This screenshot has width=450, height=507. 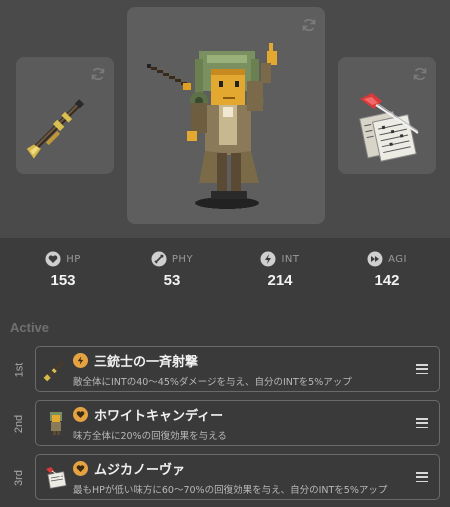 What do you see at coordinates (237, 423) in the screenshot?
I see `skill-card: ホワイトキャンディー 味方全体に20%の回復効果を与える` at bounding box center [237, 423].